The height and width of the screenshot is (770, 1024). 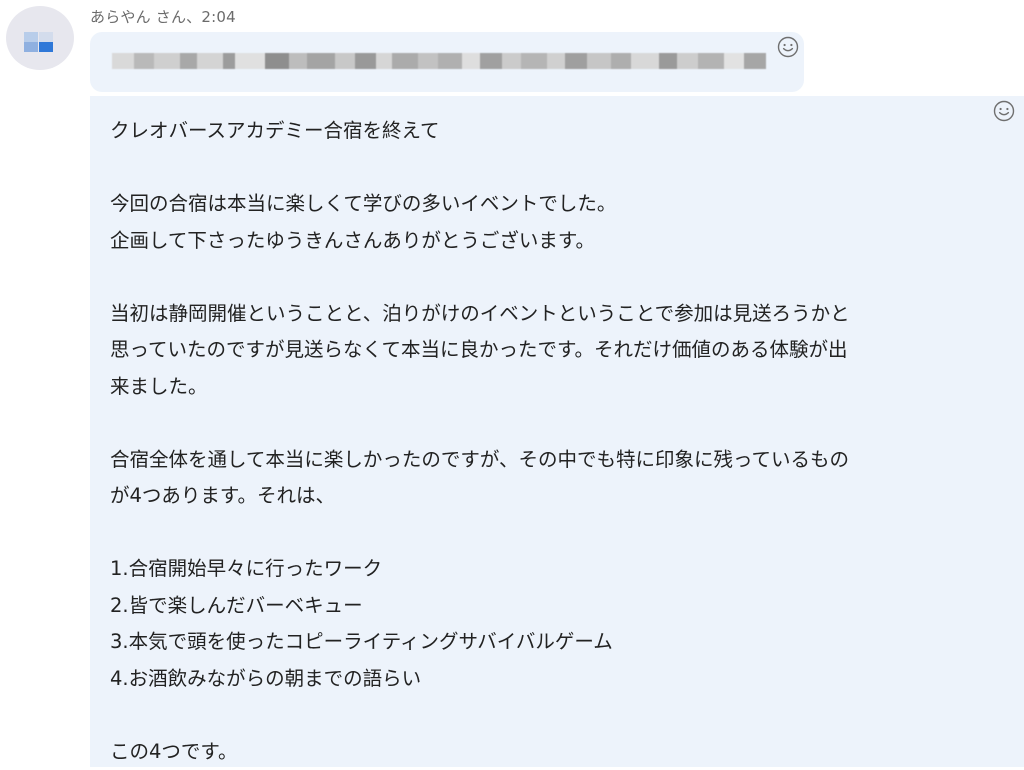 What do you see at coordinates (550, 569) in the screenshot?
I see `message-line: 1.合宿開始早々に行ったワーク` at bounding box center [550, 569].